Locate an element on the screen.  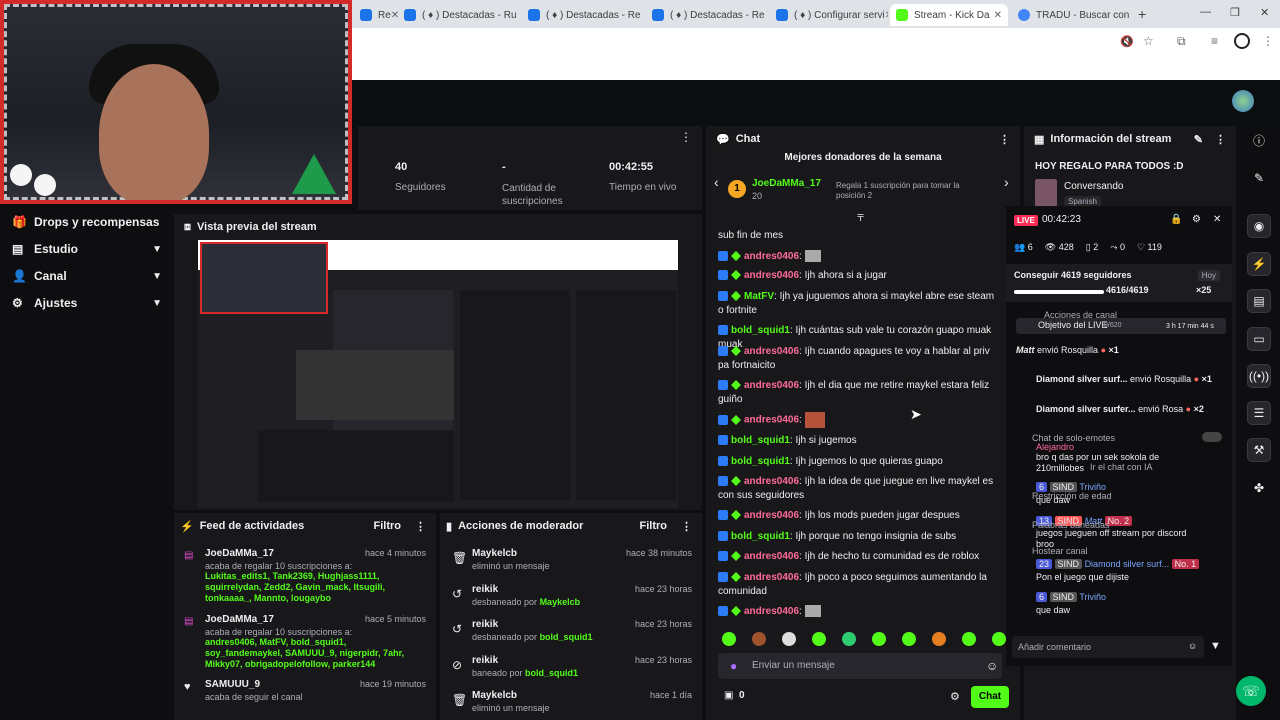
close-overlay-icon: ✕ is located at coordinates (1217, 219).